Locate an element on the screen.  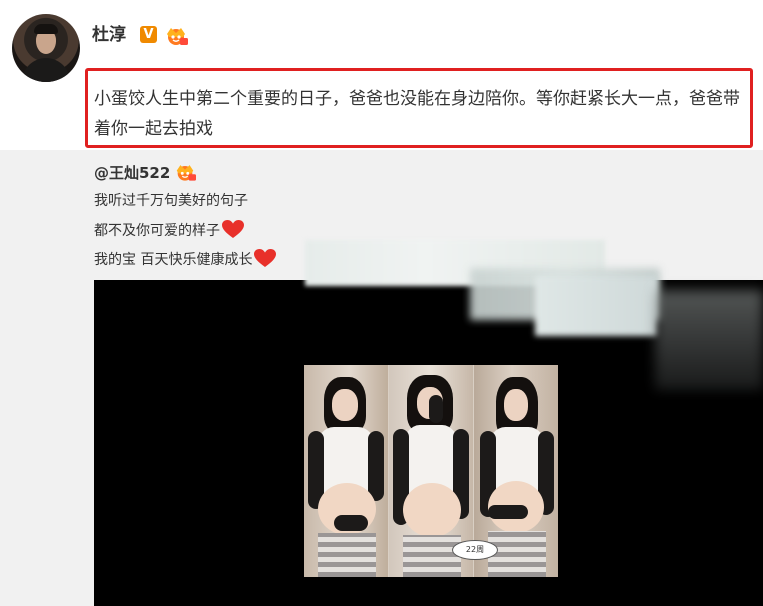
repost-line: 我听过千万句美好的句子 is located at coordinates (171, 201).